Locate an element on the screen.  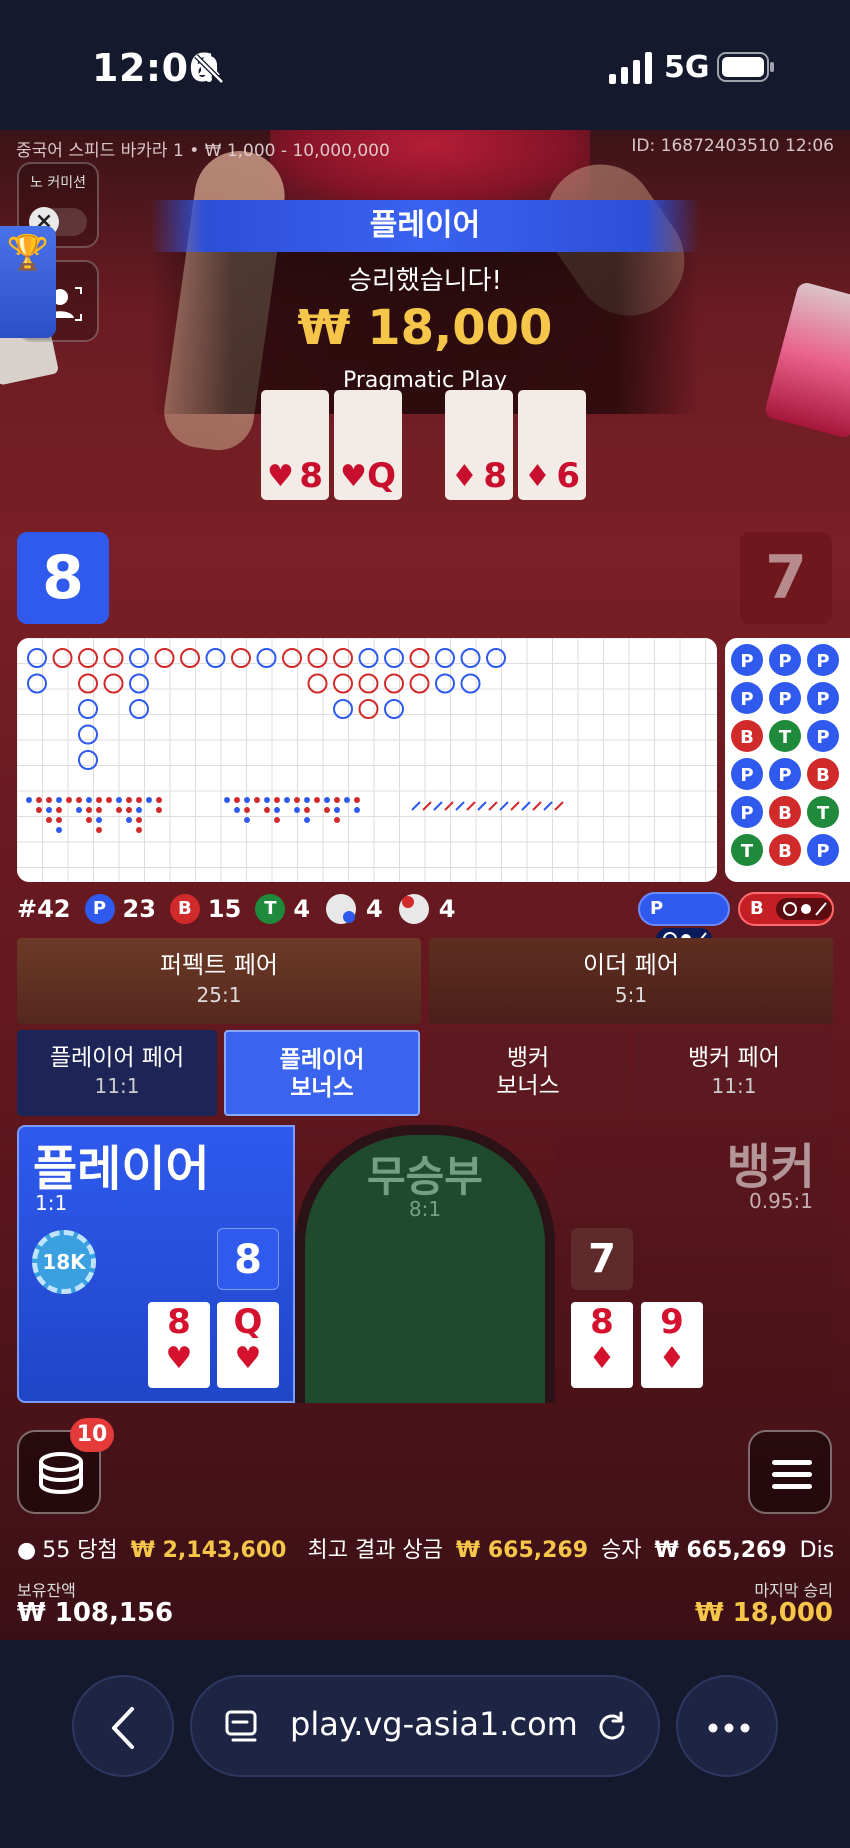
banker-bonus-bet: 뱅커 보너스 is located at coordinates (528, 1073).